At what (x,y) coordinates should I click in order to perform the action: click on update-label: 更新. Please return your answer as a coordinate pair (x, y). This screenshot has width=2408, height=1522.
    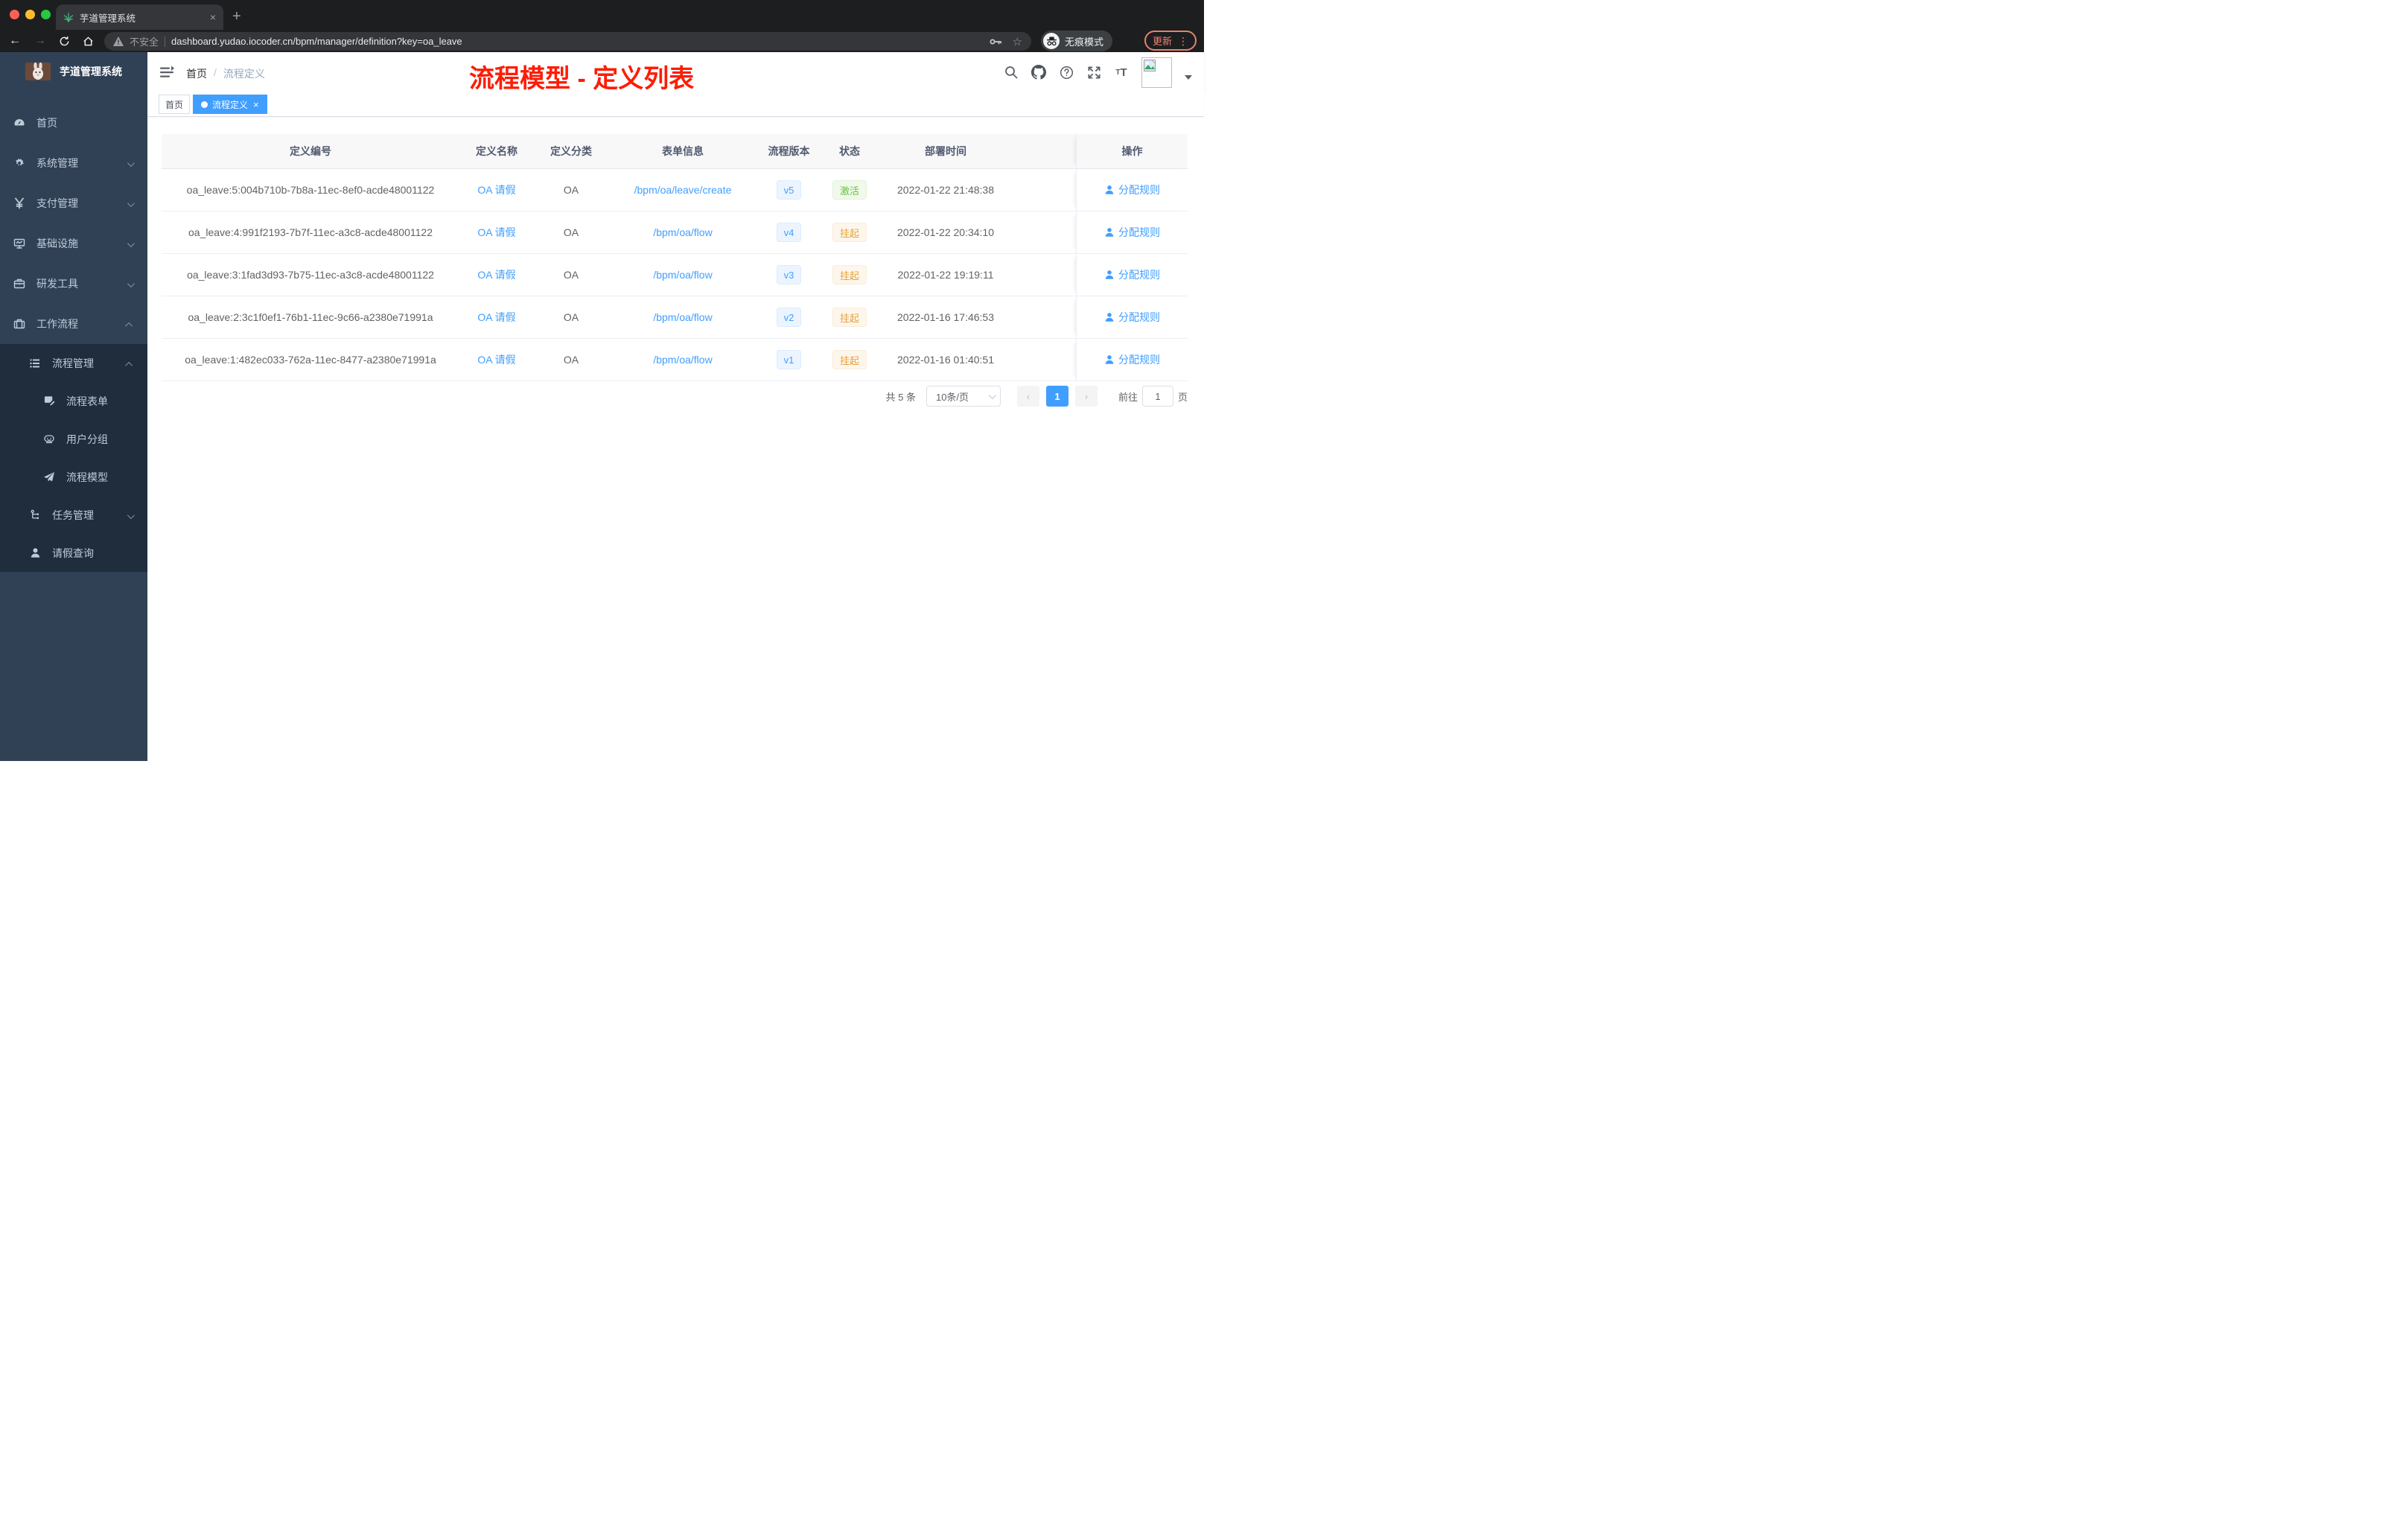
    Looking at the image, I should click on (1162, 41).